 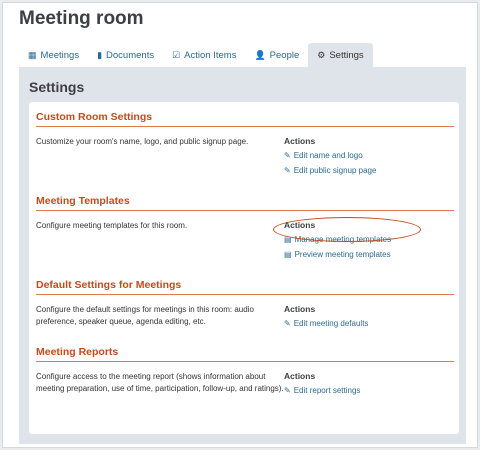 What do you see at coordinates (331, 323) in the screenshot?
I see `link-label: Edit meeting defaults` at bounding box center [331, 323].